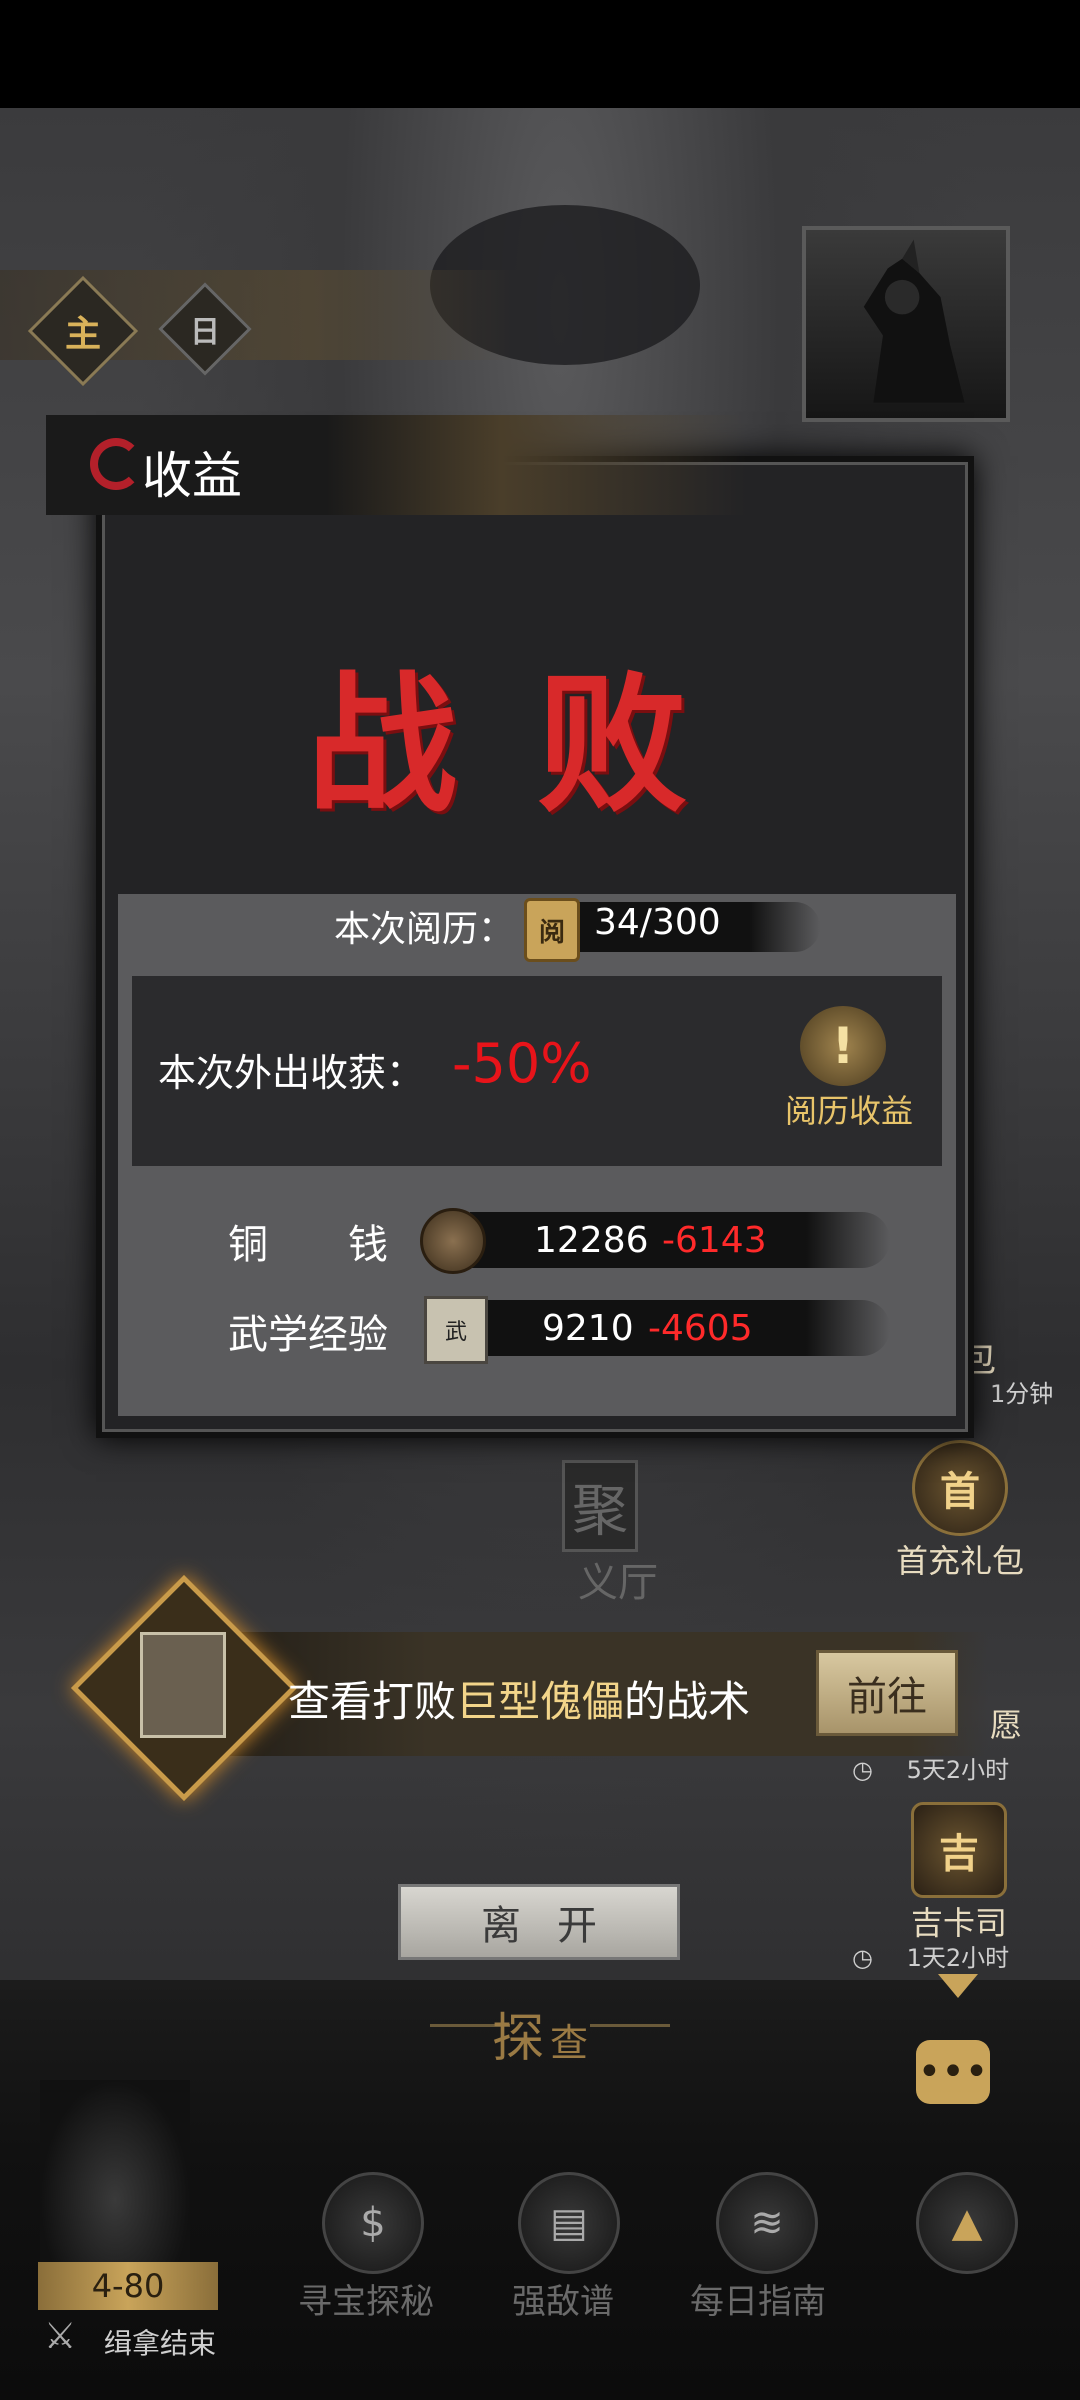 The height and width of the screenshot is (2400, 1080). What do you see at coordinates (373, 2223) in the screenshot?
I see `money-bag-icon: $` at bounding box center [373, 2223].